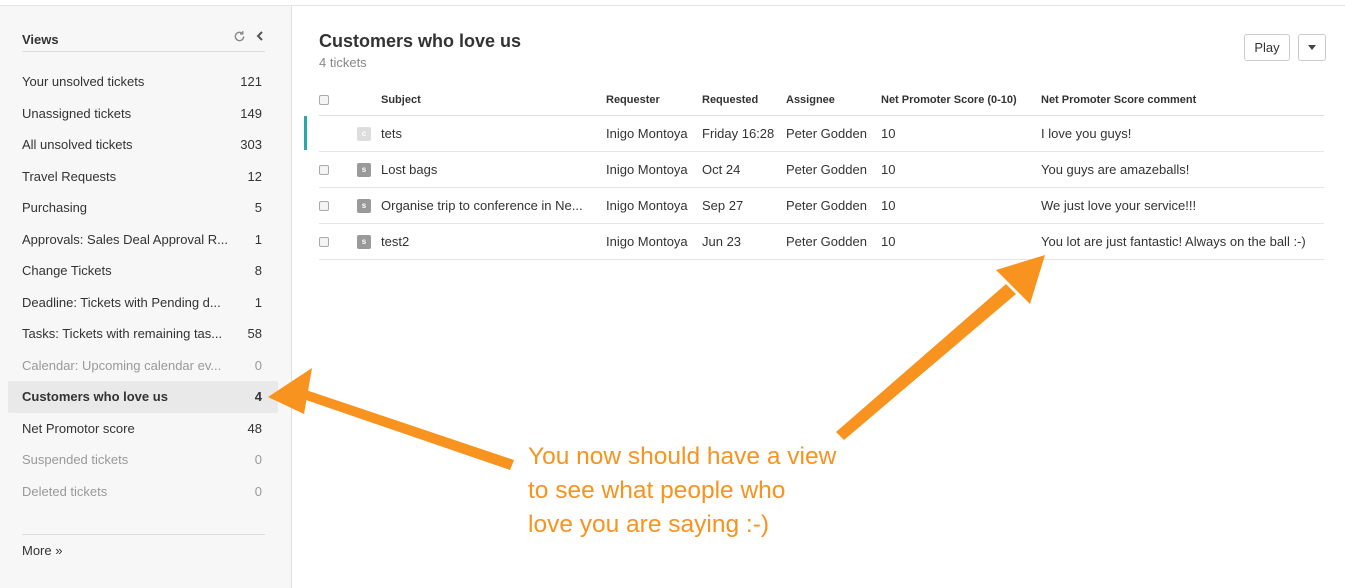 This screenshot has width=1345, height=588. What do you see at coordinates (364, 133) in the screenshot?
I see `ticket-status-badge: c` at bounding box center [364, 133].